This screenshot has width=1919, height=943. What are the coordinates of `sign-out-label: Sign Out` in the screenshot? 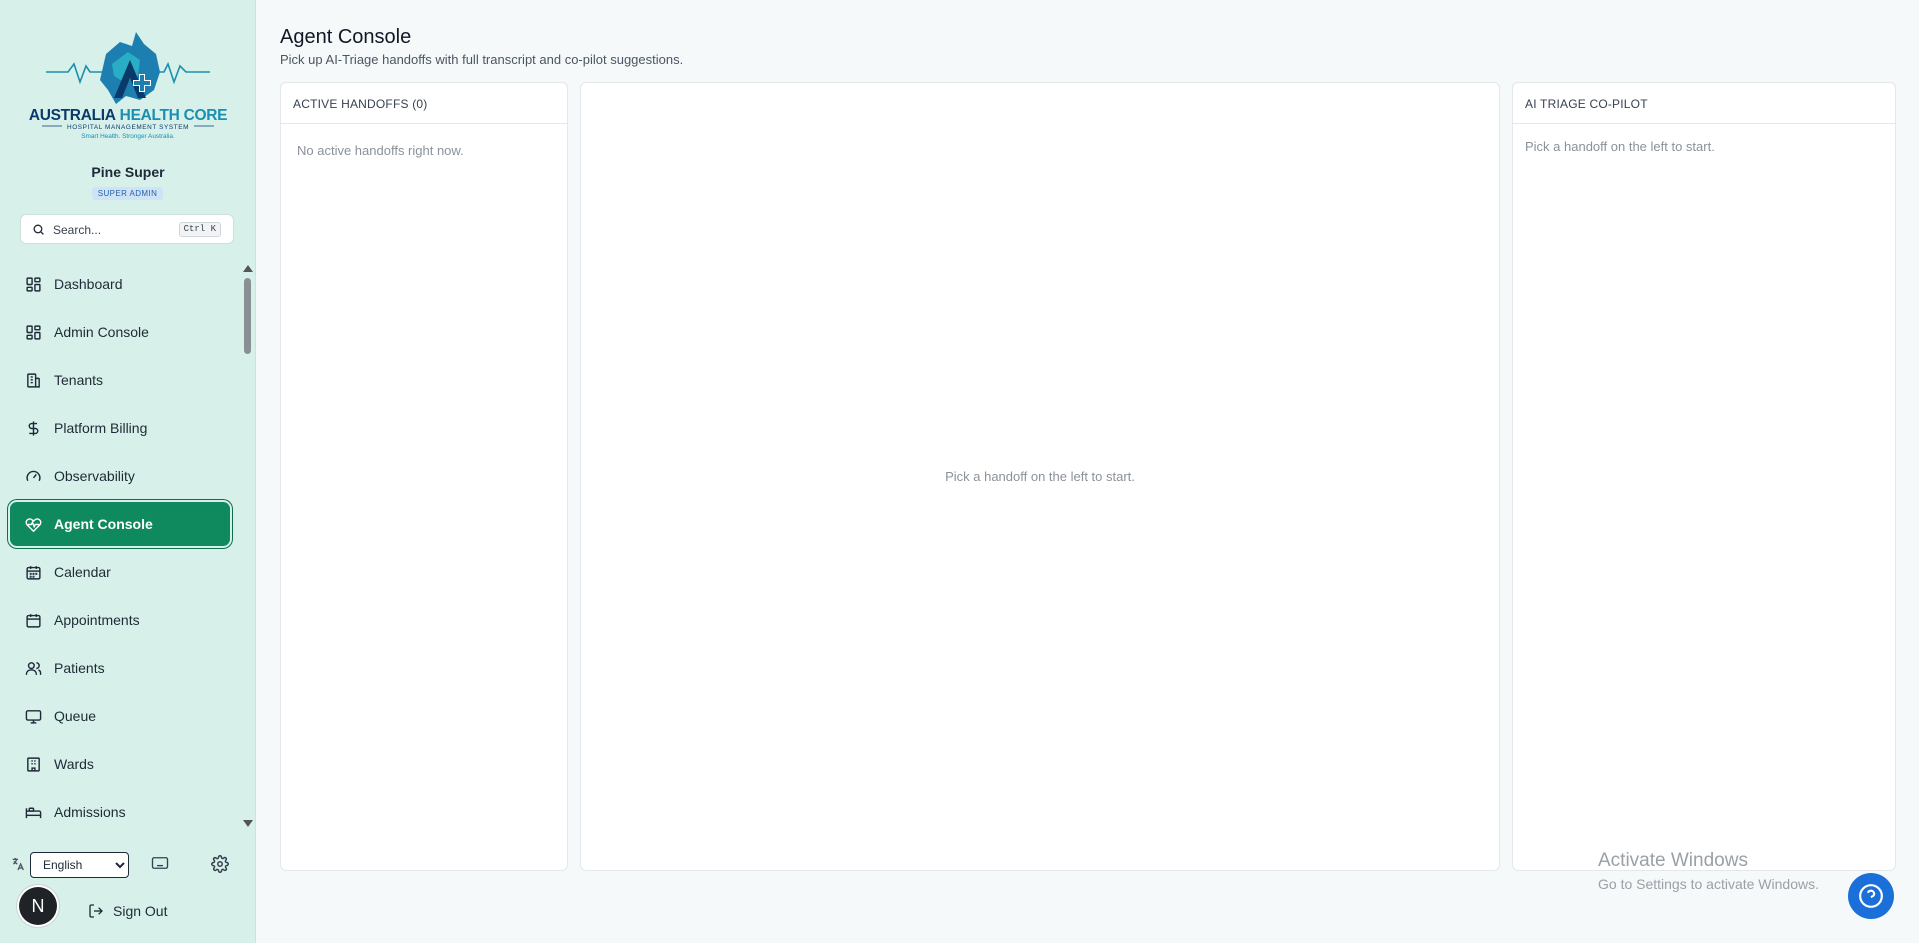 It's located at (140, 911).